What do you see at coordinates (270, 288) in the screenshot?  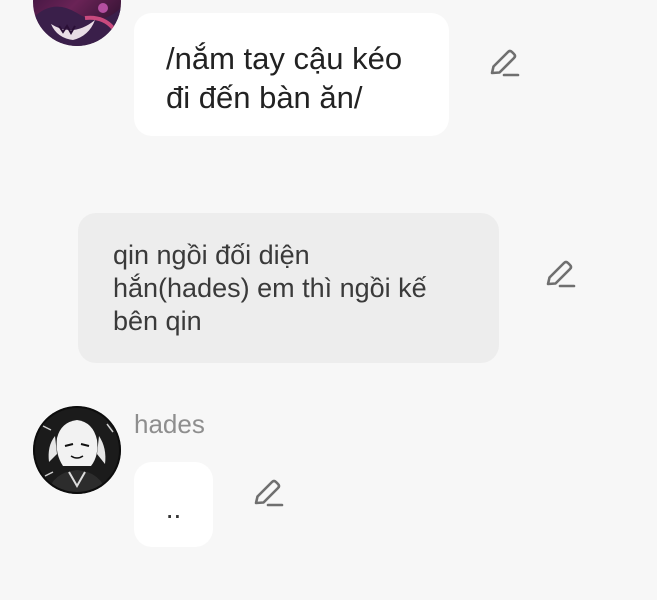 I see `message-text-line: hắn(hades) em thì ngồi kế` at bounding box center [270, 288].